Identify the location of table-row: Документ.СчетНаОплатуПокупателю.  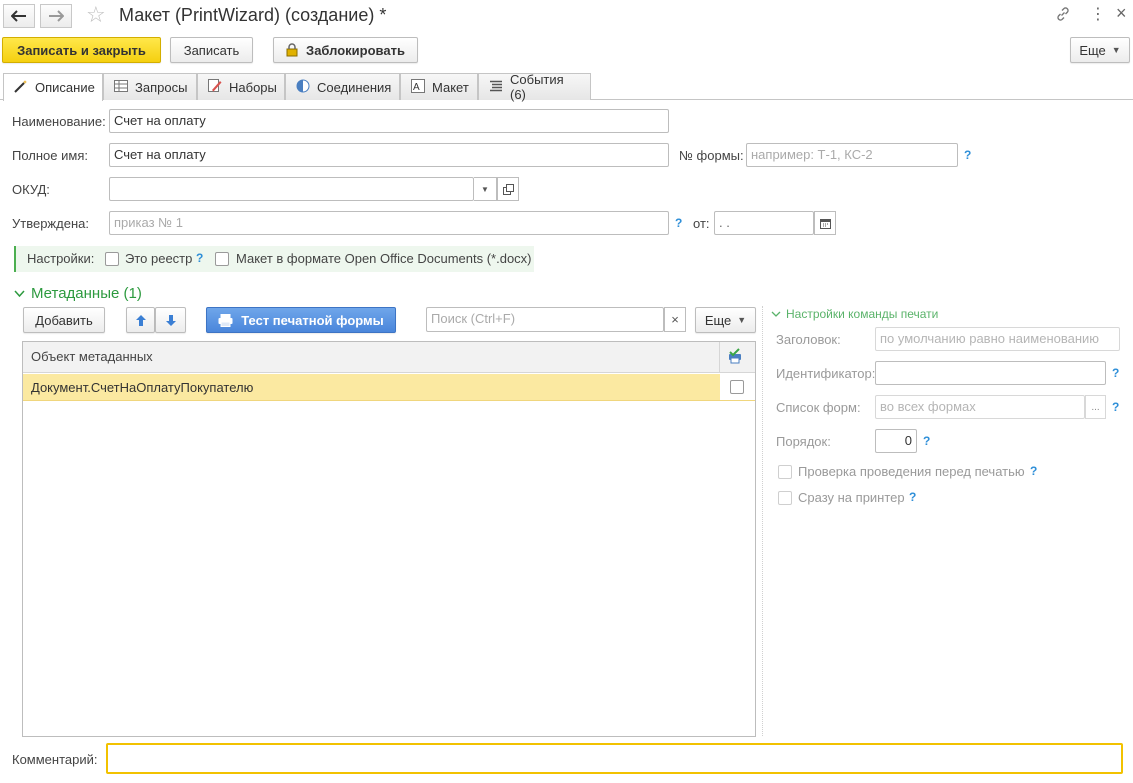
(371, 387).